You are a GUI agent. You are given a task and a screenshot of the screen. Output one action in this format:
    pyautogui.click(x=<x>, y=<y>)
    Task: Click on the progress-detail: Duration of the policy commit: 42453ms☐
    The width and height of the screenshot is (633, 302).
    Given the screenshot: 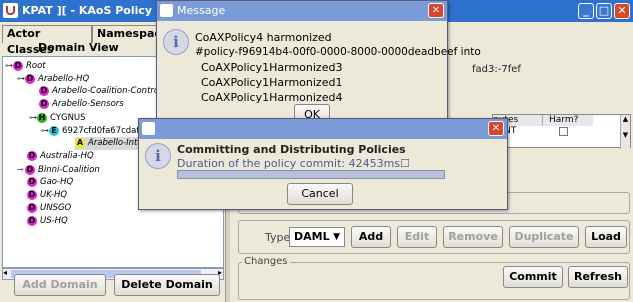 What is the action you would take?
    pyautogui.click(x=293, y=163)
    